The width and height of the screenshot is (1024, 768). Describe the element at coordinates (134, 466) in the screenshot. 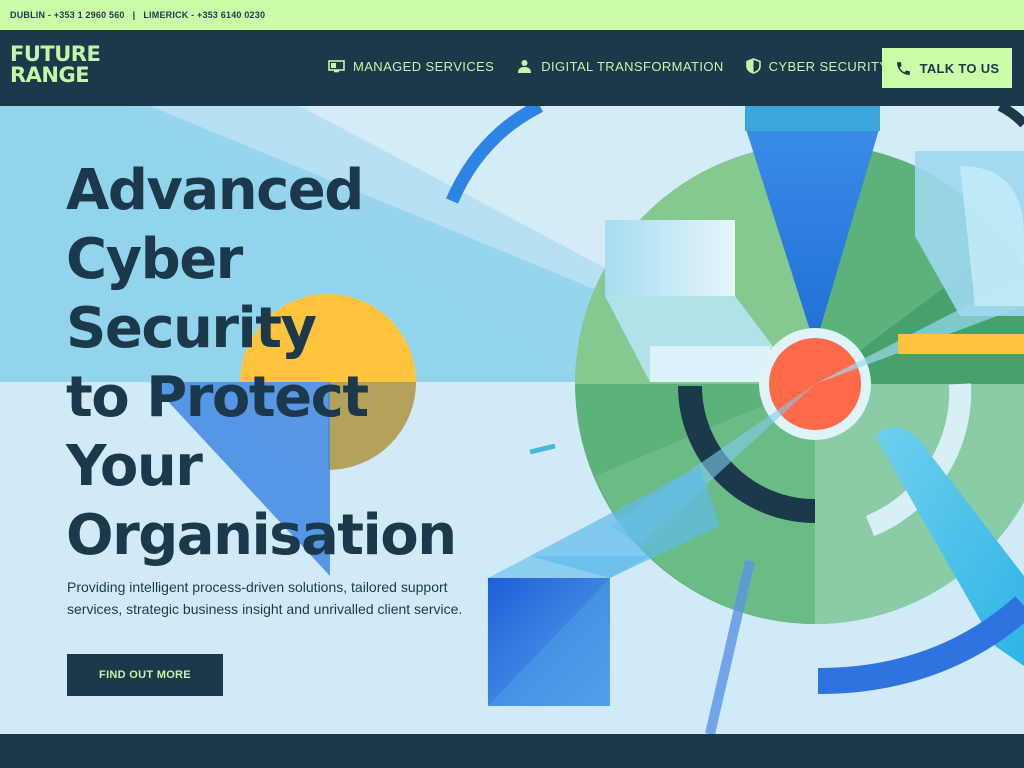

I see `hero-title-line: Your` at that location.